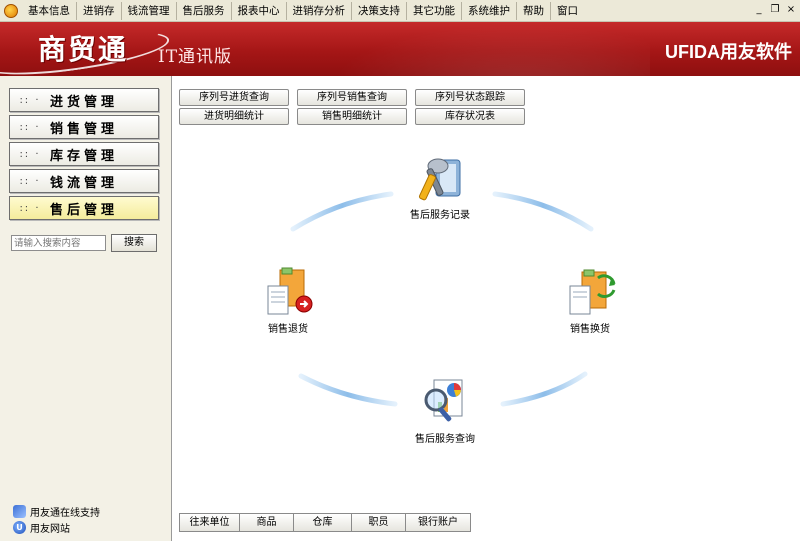 The height and width of the screenshot is (541, 800). I want to click on nav-purchase-management: :: · 进货管理, so click(84, 100).